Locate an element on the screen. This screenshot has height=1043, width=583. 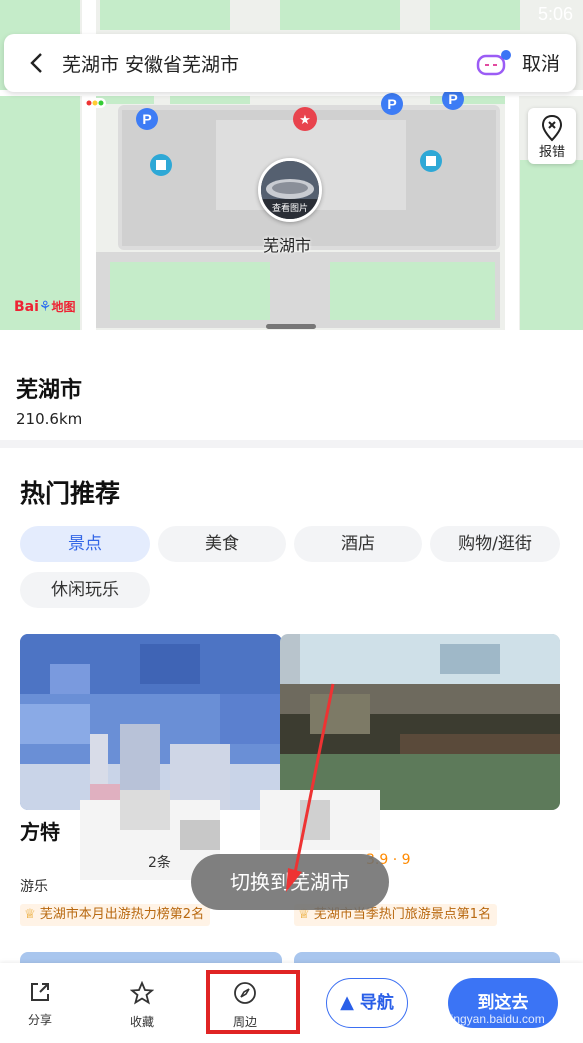
place-name: 芜湖市 is located at coordinates (49, 390).